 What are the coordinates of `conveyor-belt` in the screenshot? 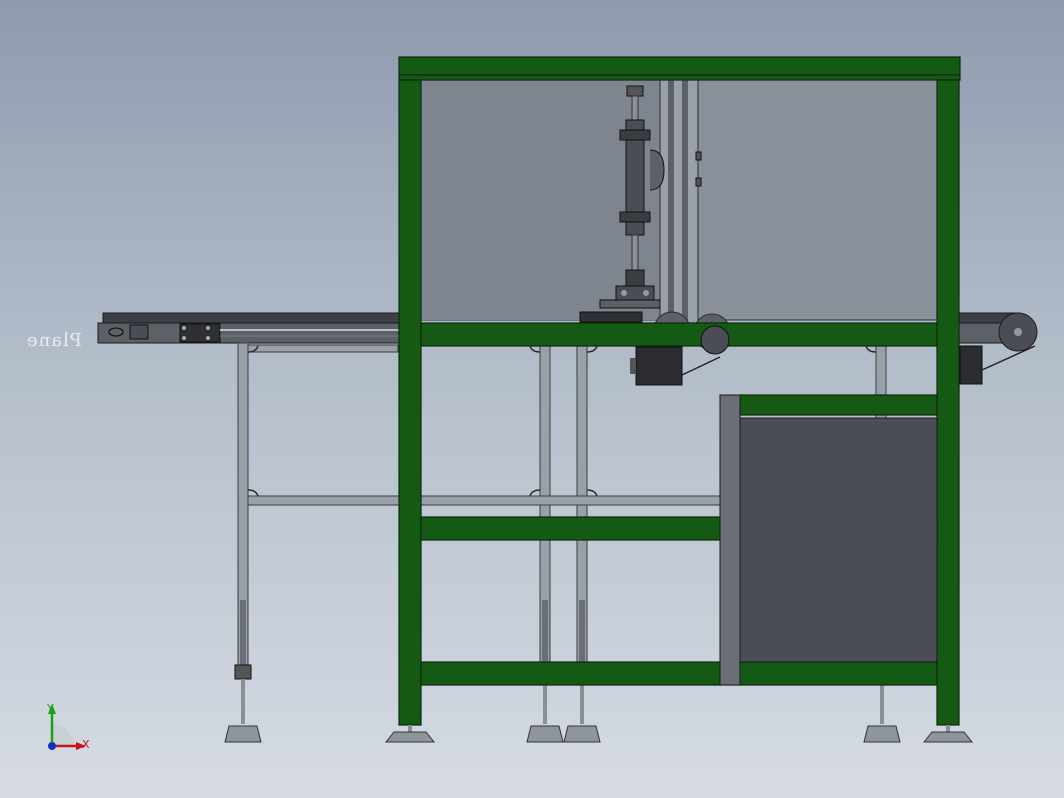 It's located at (250, 328).